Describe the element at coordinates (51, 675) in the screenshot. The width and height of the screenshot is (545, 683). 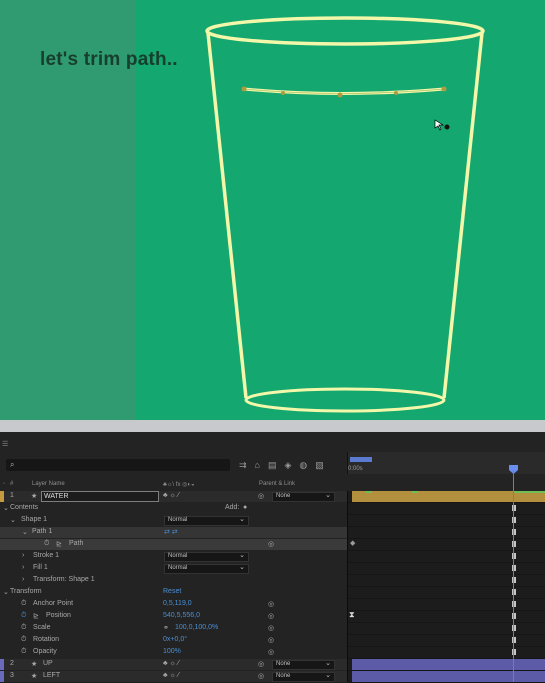
I see `layer-name: LEFT` at that location.